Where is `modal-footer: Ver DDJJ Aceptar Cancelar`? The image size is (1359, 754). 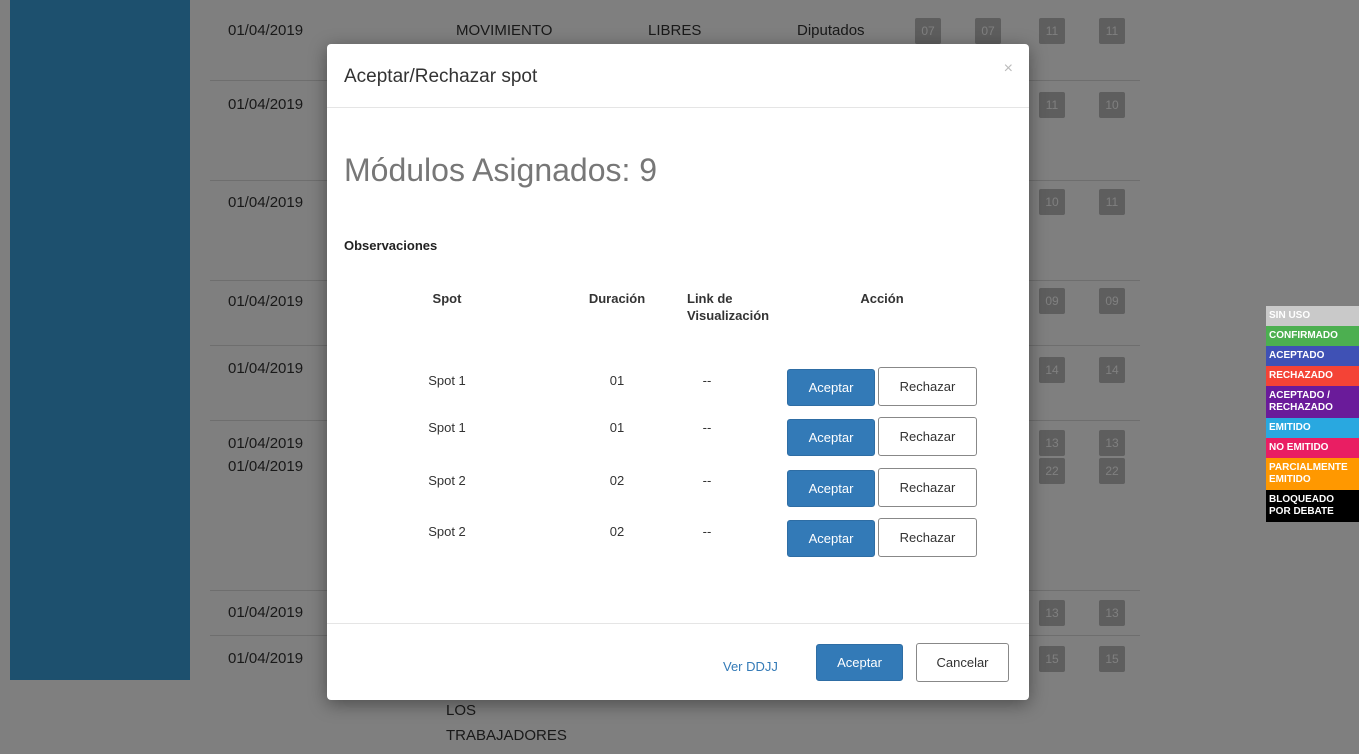 modal-footer: Ver DDJJ Aceptar Cancelar is located at coordinates (678, 661).